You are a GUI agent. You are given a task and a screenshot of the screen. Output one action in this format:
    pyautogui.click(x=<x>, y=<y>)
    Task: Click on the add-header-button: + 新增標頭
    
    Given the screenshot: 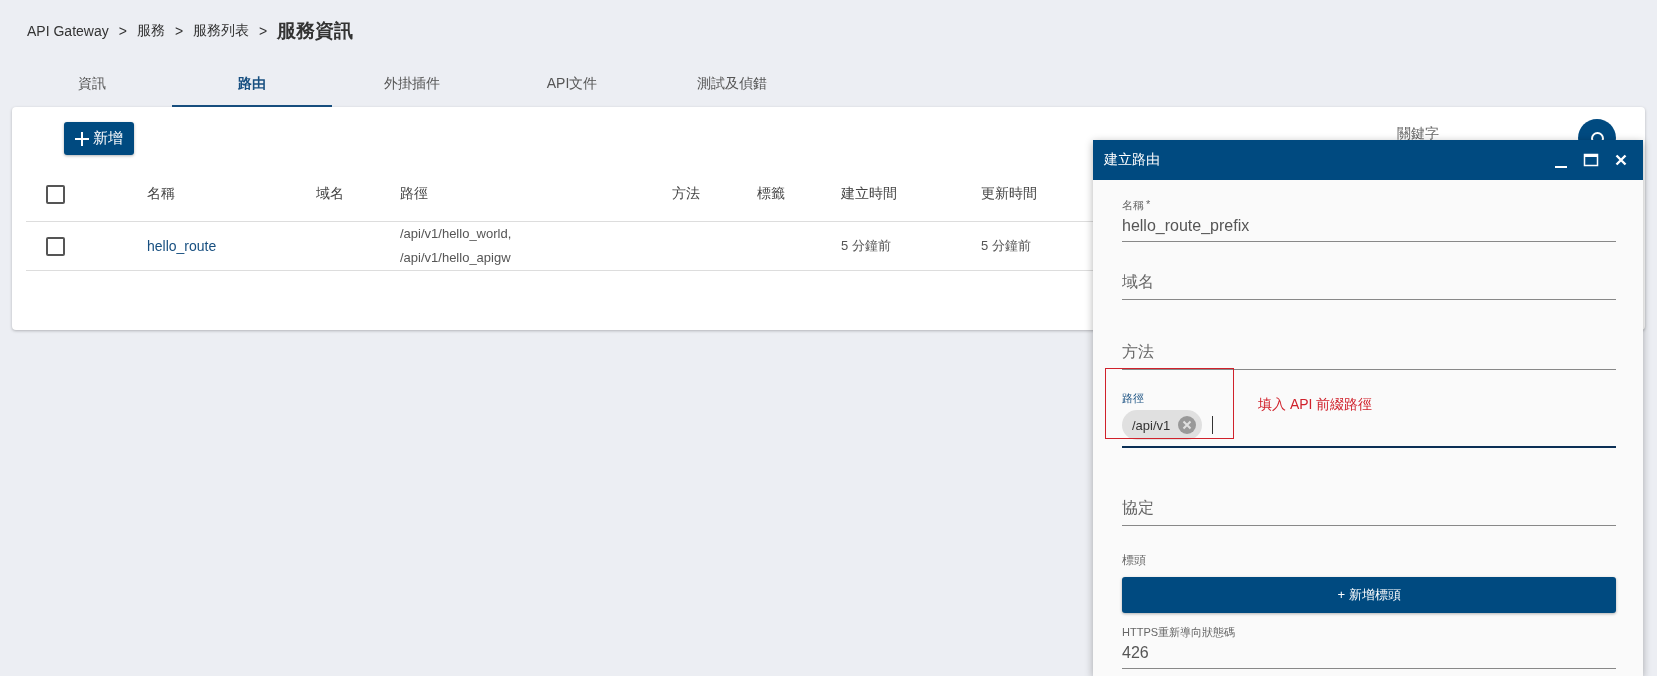 What is the action you would take?
    pyautogui.click(x=1369, y=595)
    